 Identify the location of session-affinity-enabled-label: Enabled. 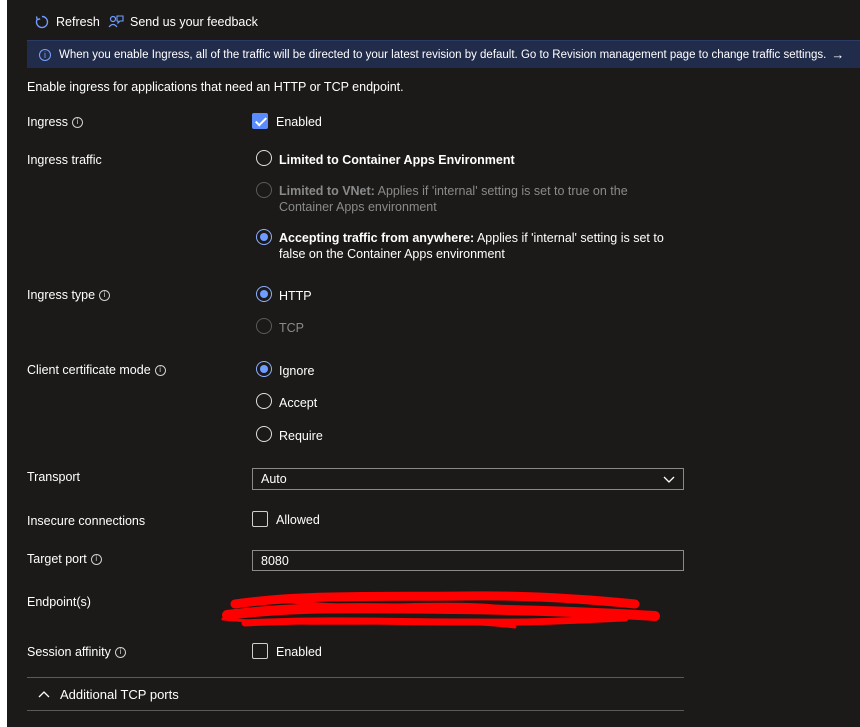
(299, 652).